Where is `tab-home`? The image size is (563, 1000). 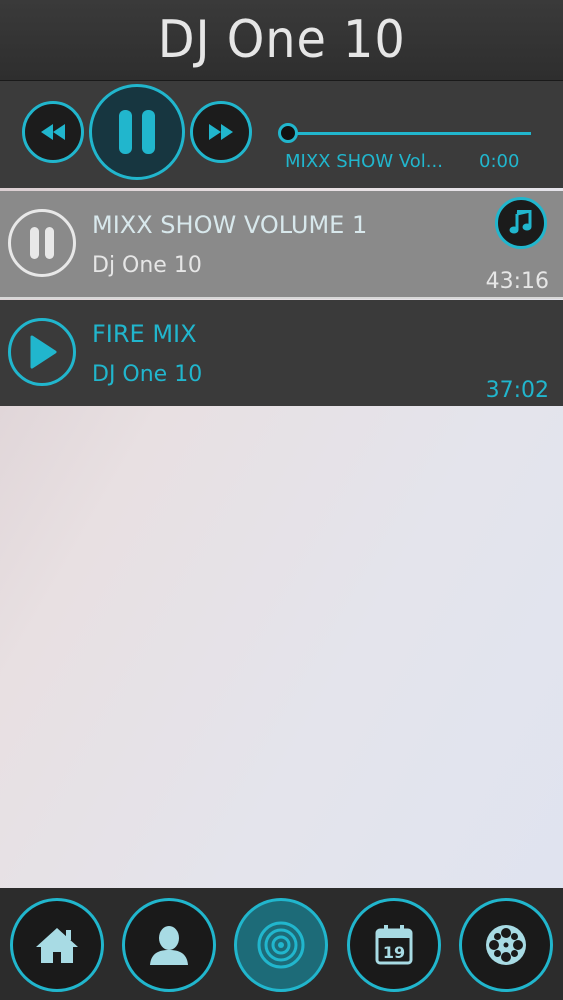 tab-home is located at coordinates (57, 945).